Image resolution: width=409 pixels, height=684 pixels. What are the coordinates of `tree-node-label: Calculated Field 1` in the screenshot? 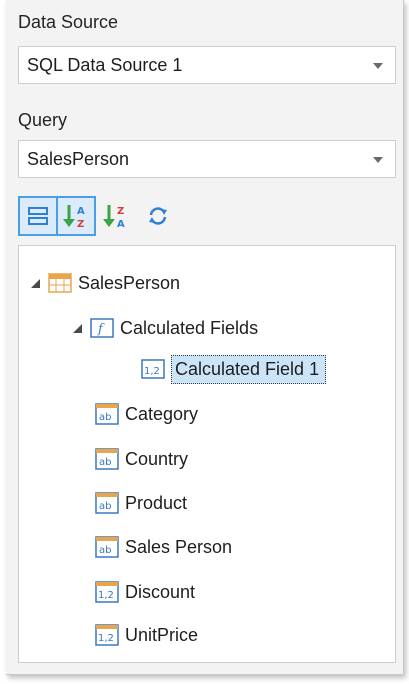 It's located at (249, 369).